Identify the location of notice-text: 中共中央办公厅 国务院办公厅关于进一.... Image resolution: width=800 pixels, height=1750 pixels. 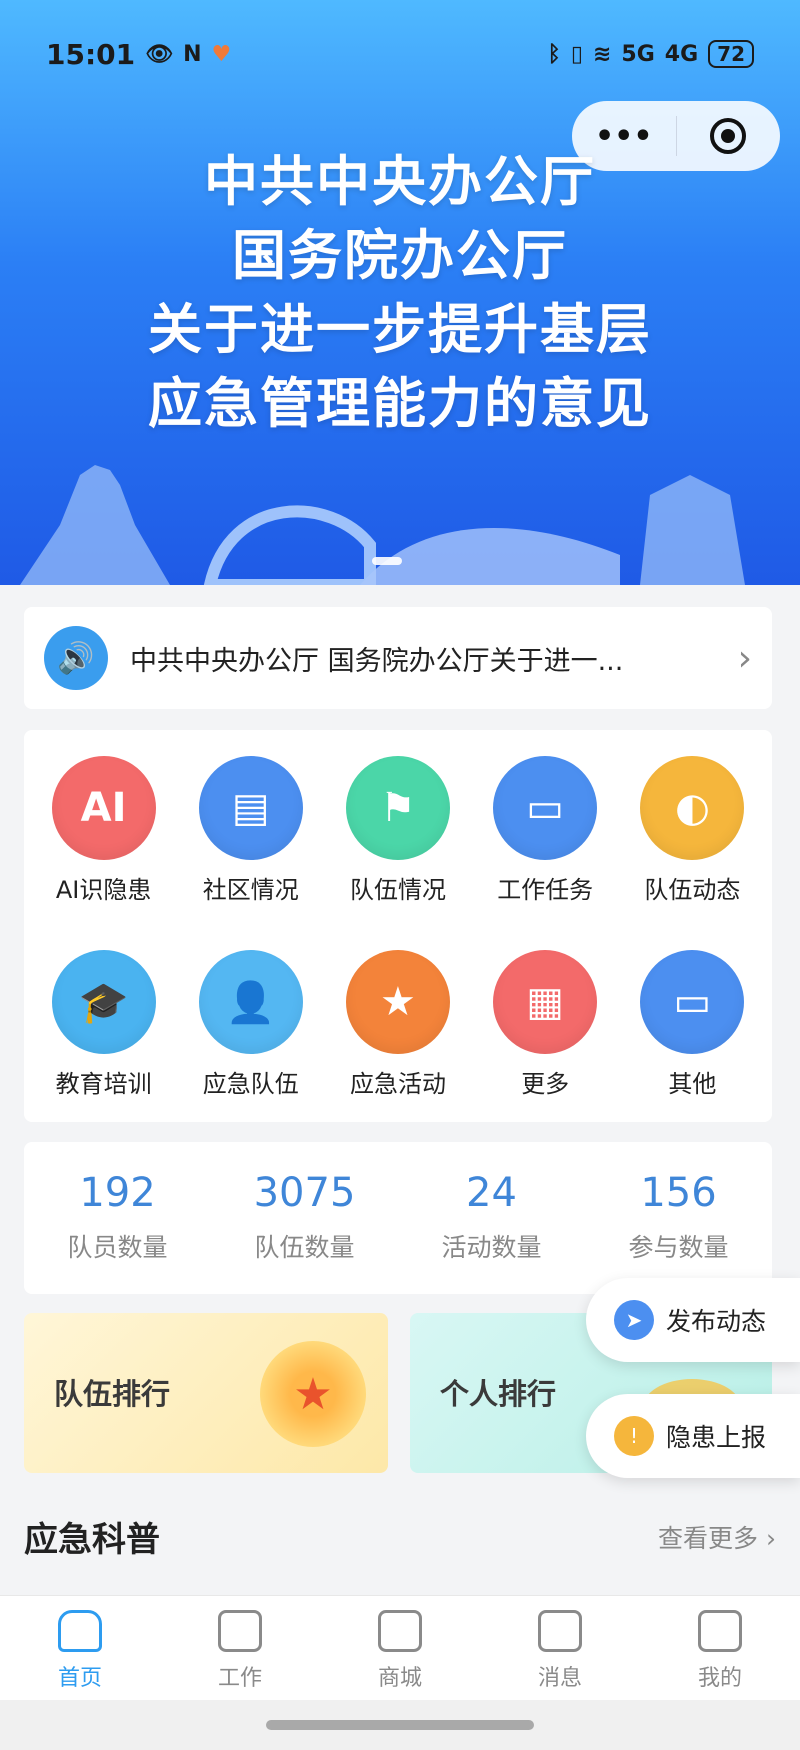
(377, 661).